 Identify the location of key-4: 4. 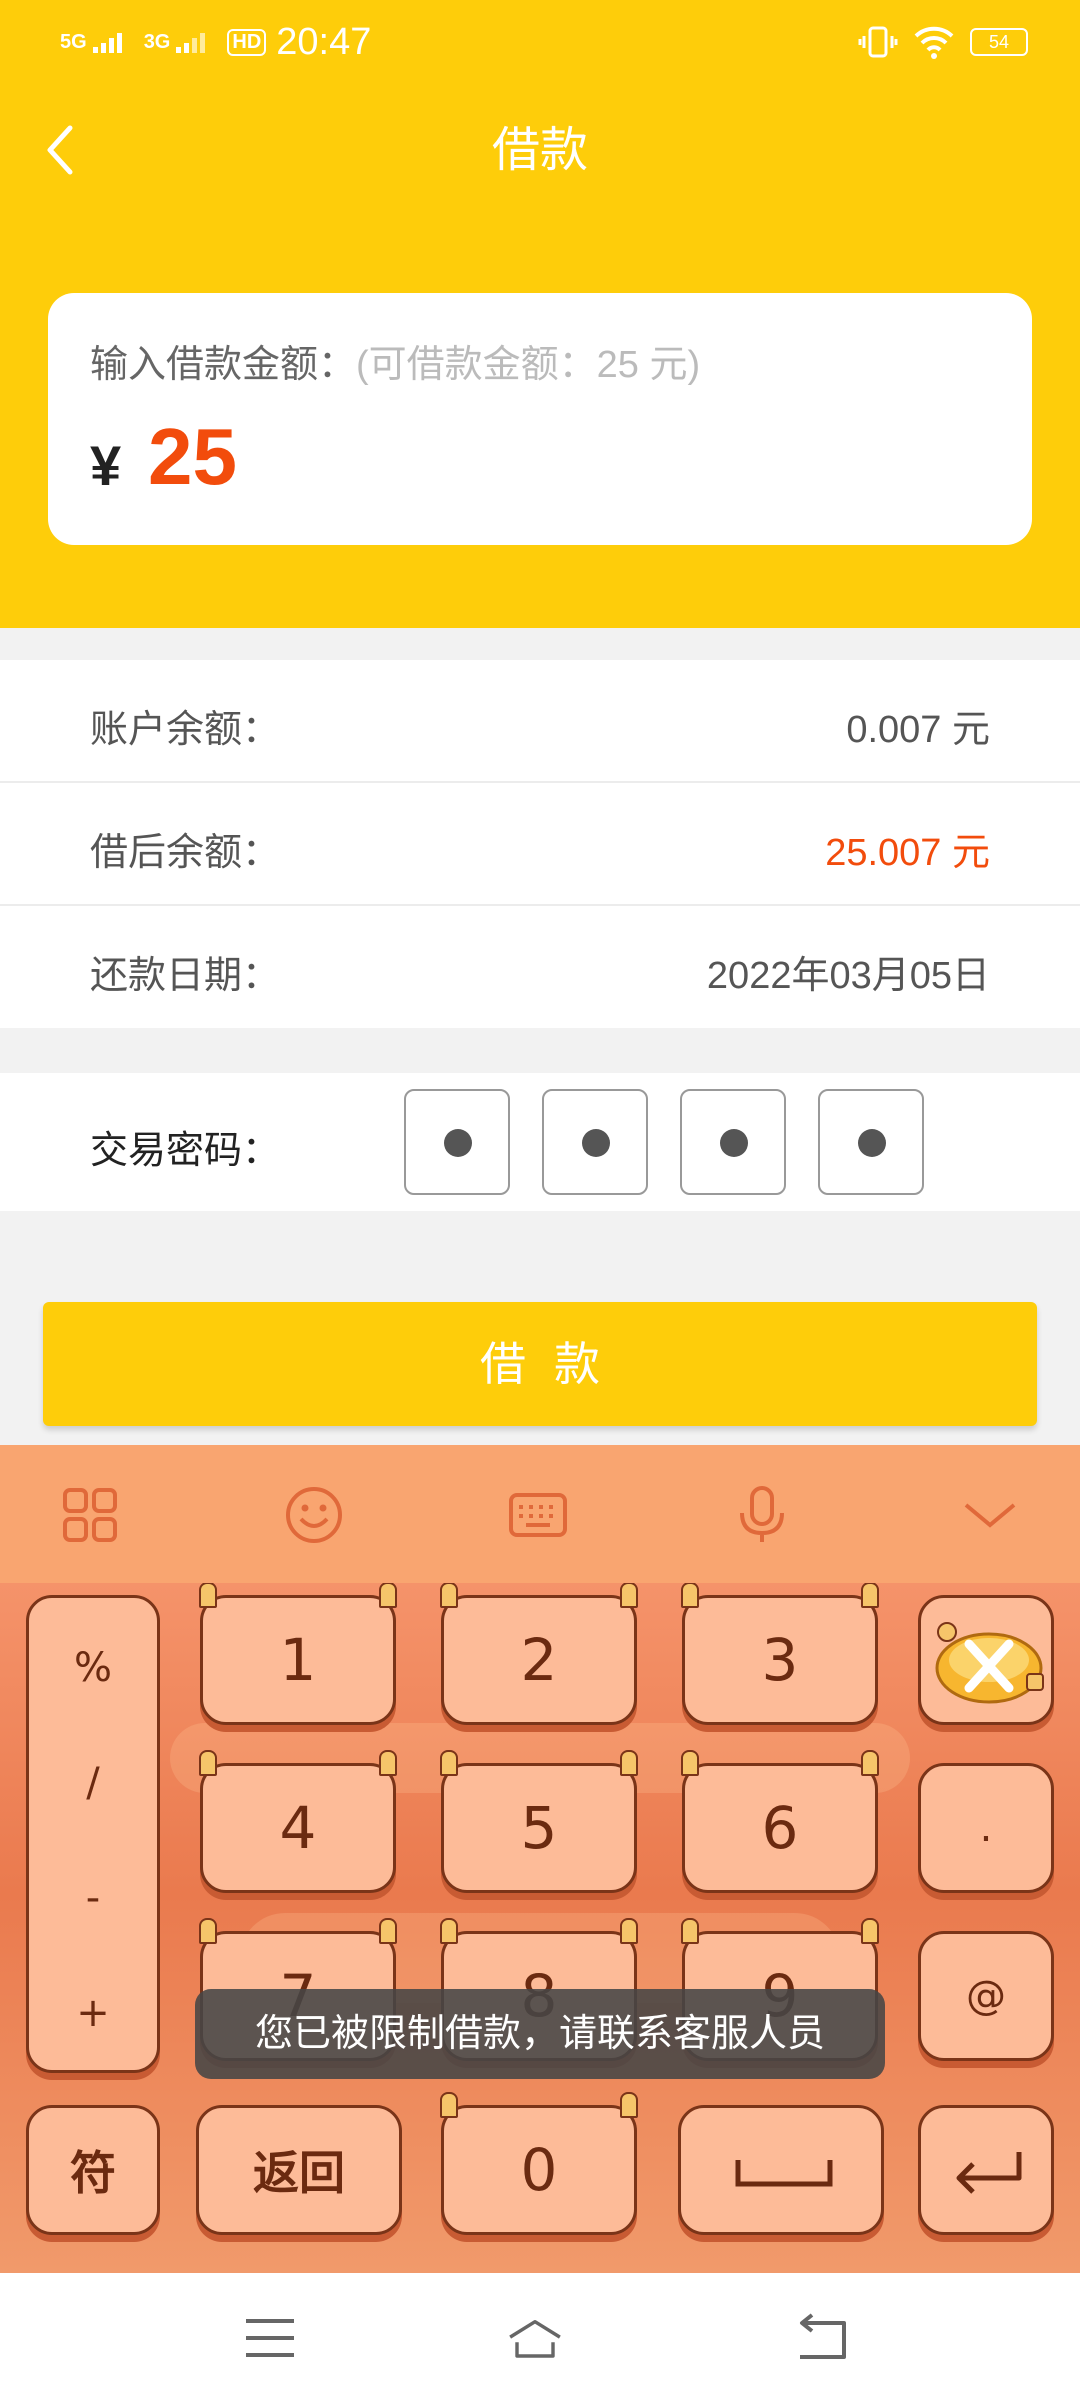
(298, 1821).